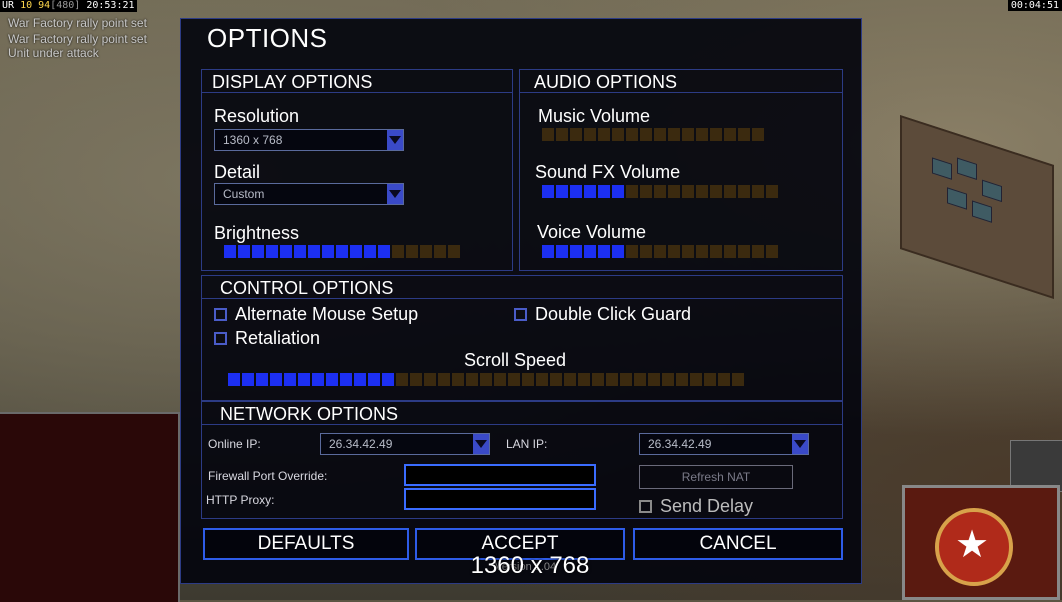 The image size is (1062, 602). I want to click on detail-dropdown: Custom, so click(309, 194).